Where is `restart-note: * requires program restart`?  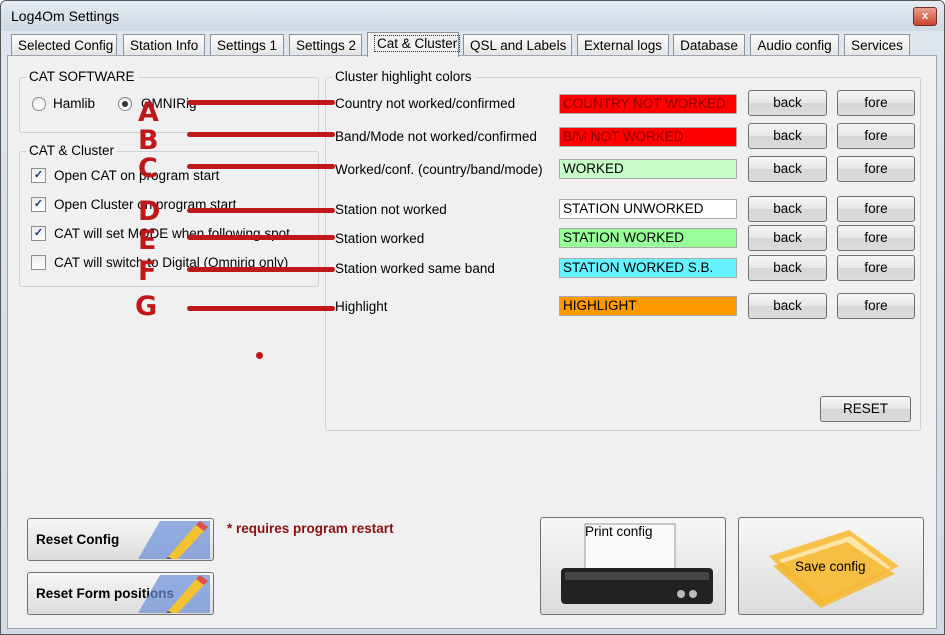
restart-note: * requires program restart is located at coordinates (310, 528).